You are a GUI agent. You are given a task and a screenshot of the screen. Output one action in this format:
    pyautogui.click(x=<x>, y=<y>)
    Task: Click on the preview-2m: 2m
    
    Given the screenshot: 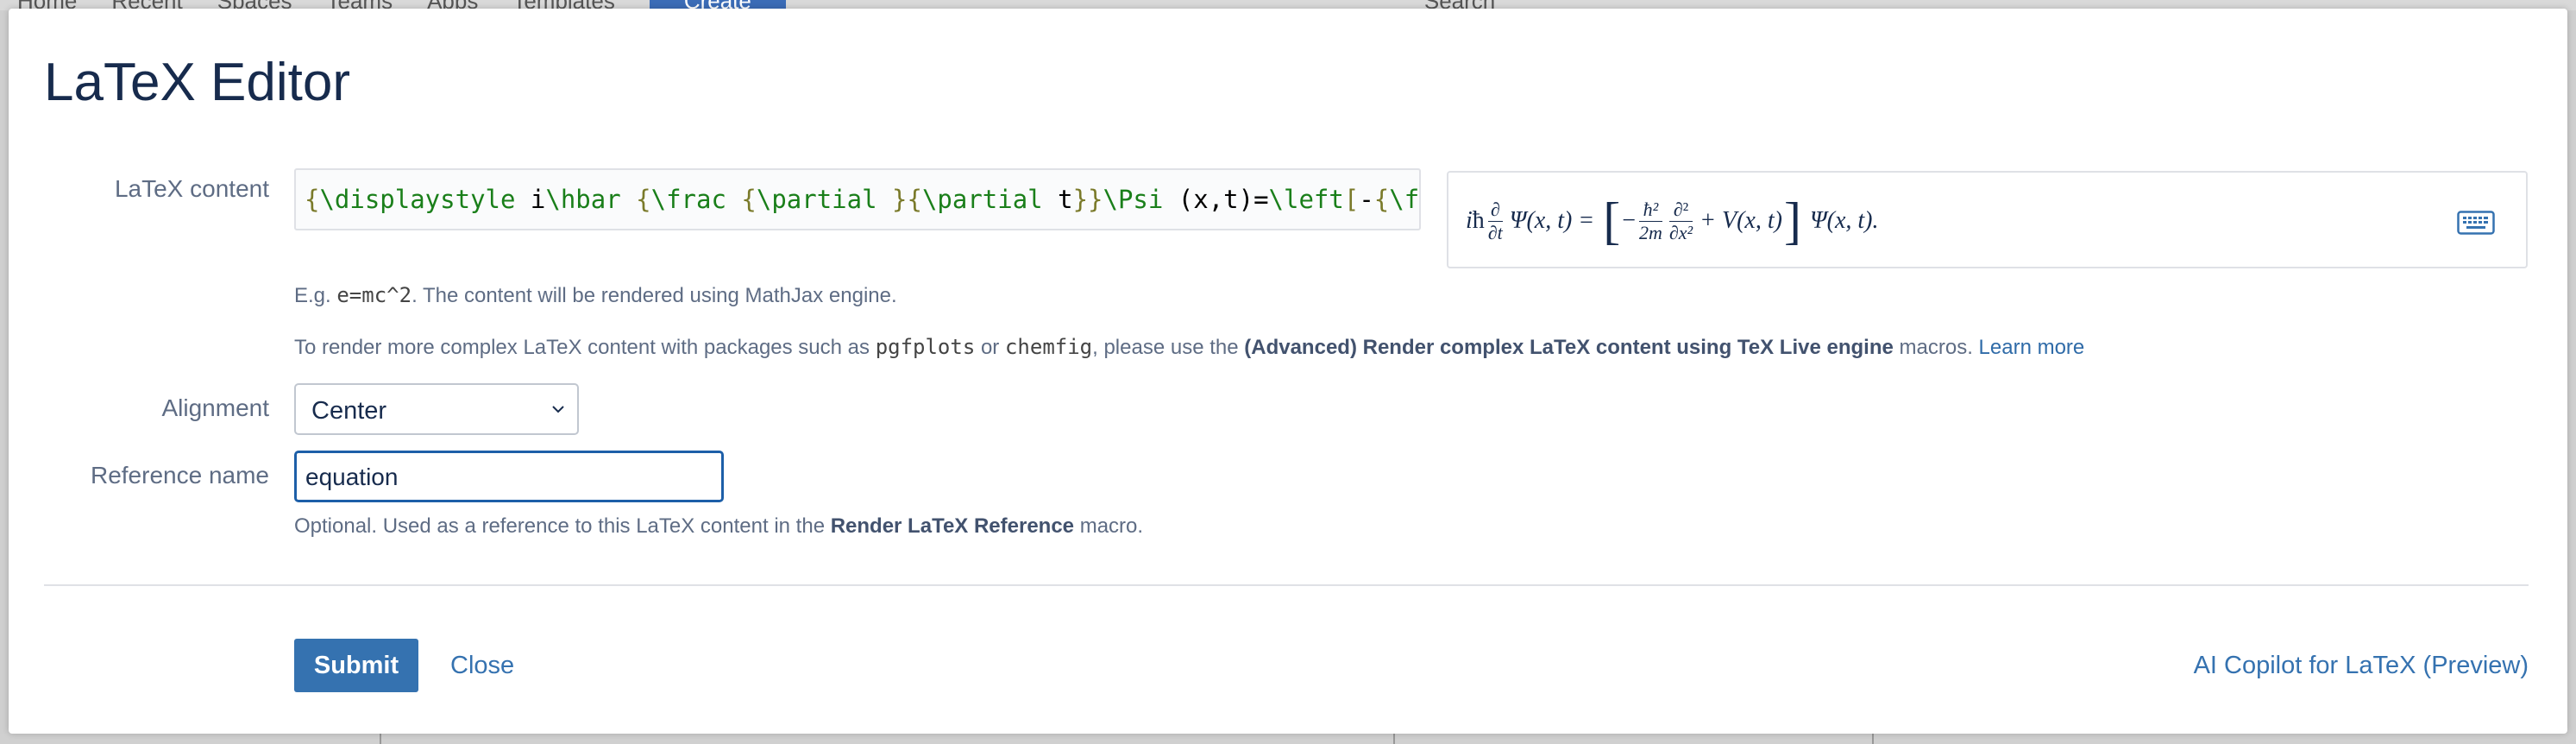 What is the action you would take?
    pyautogui.click(x=1650, y=232)
    